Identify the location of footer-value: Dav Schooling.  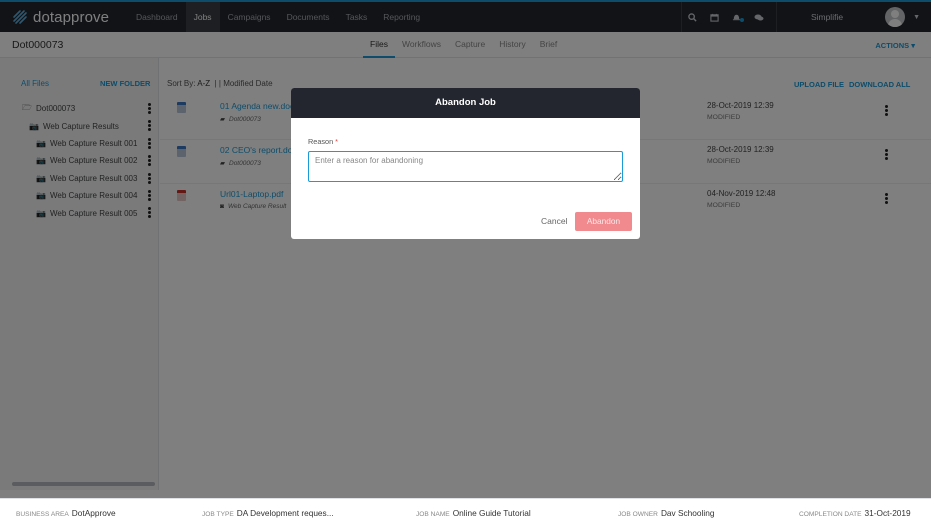
(687, 513).